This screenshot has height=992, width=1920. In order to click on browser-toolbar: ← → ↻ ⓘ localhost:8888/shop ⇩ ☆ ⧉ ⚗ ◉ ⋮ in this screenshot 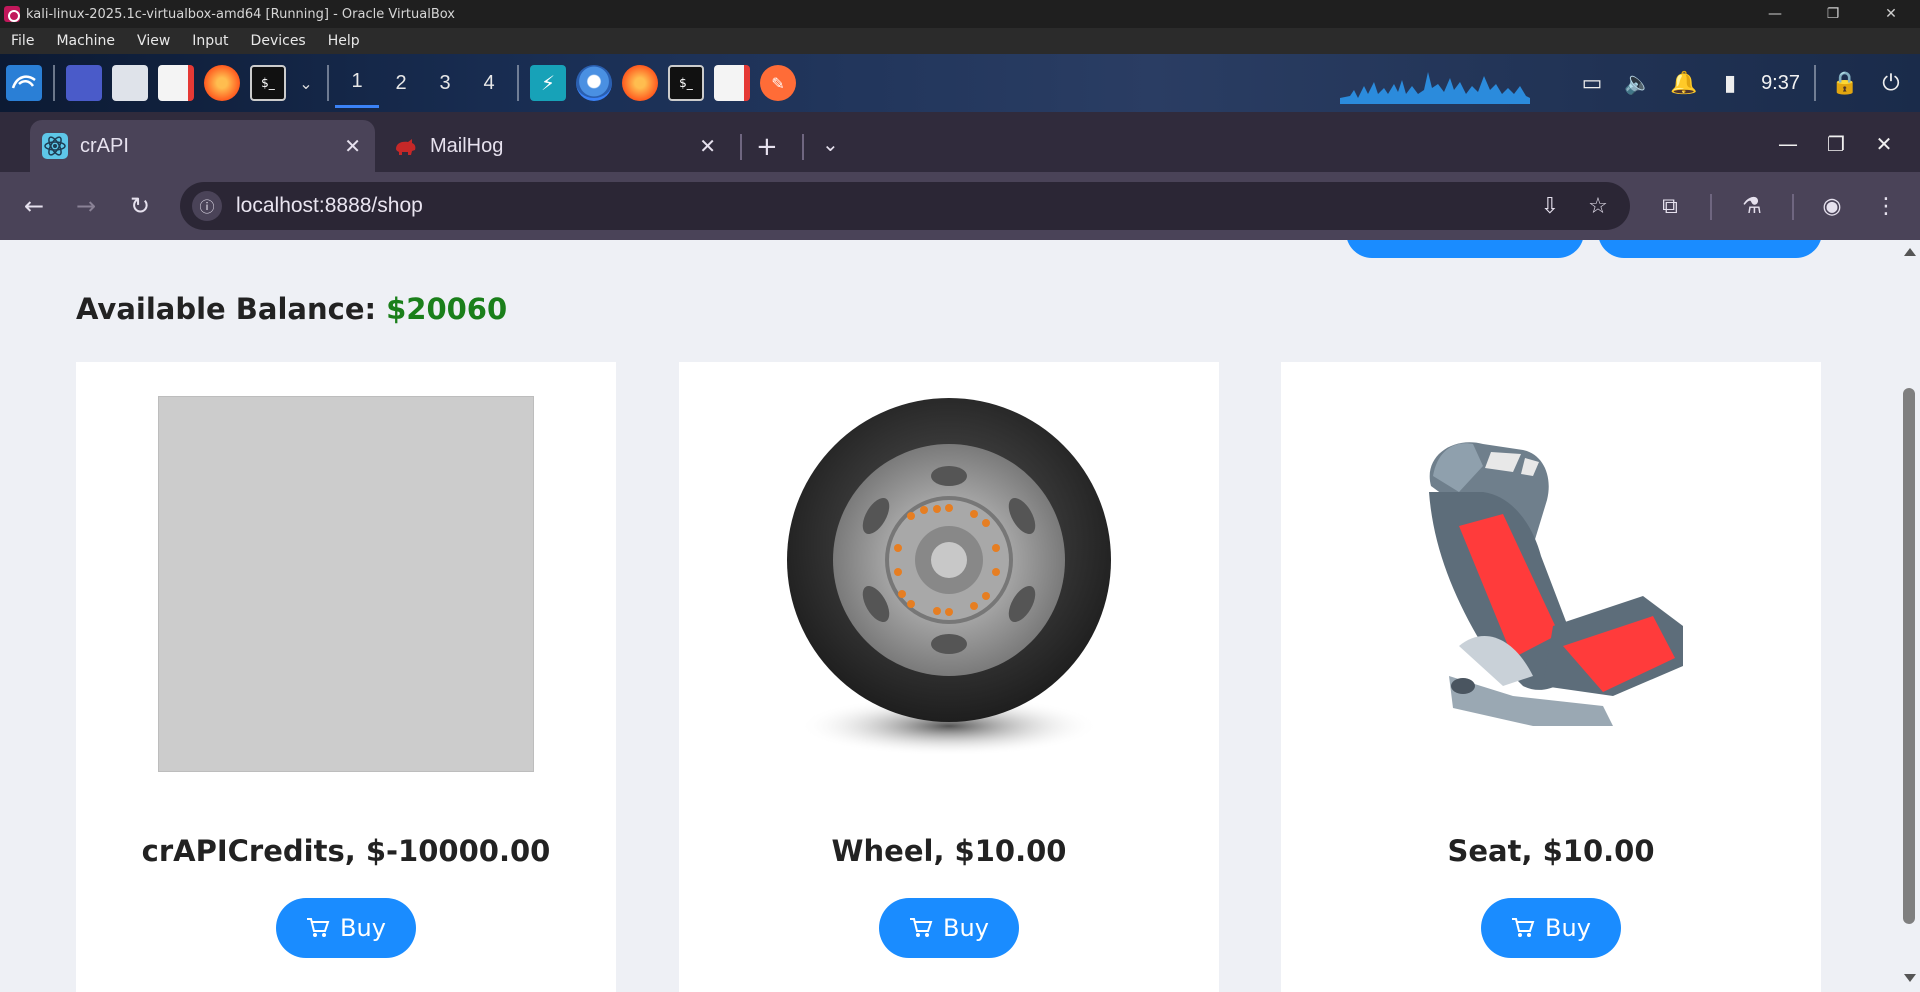, I will do `click(960, 206)`.